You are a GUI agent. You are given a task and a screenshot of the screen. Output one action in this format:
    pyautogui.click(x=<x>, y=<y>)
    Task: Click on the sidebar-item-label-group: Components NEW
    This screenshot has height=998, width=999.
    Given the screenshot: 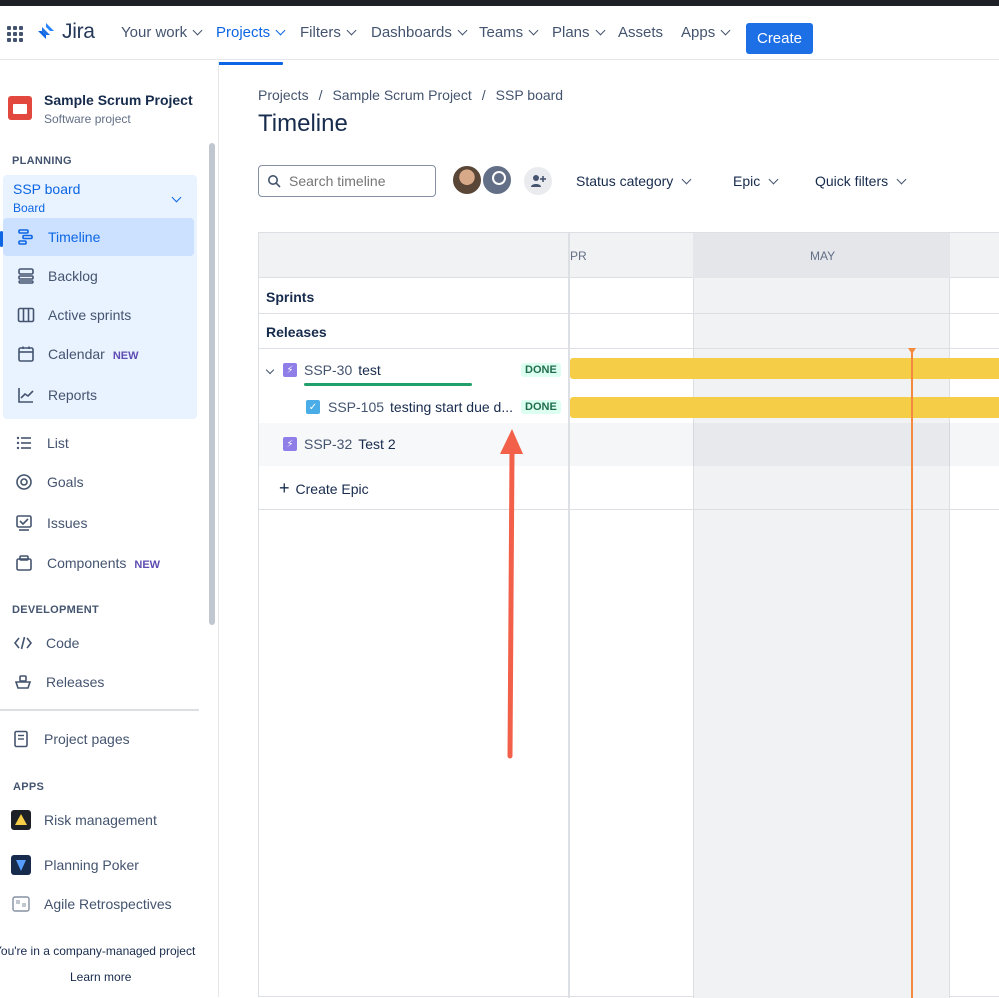 What is the action you would take?
    pyautogui.click(x=103, y=563)
    